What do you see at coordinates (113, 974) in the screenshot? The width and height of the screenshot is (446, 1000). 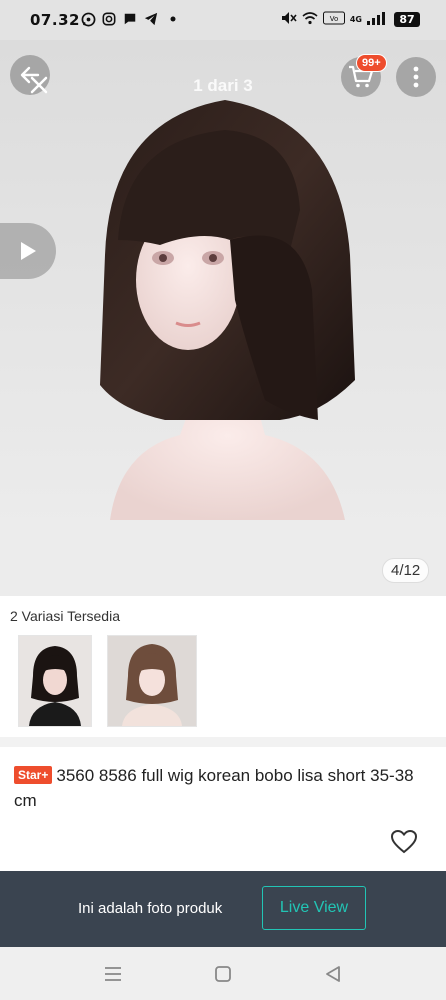 I see `recent-apps-icon` at bounding box center [113, 974].